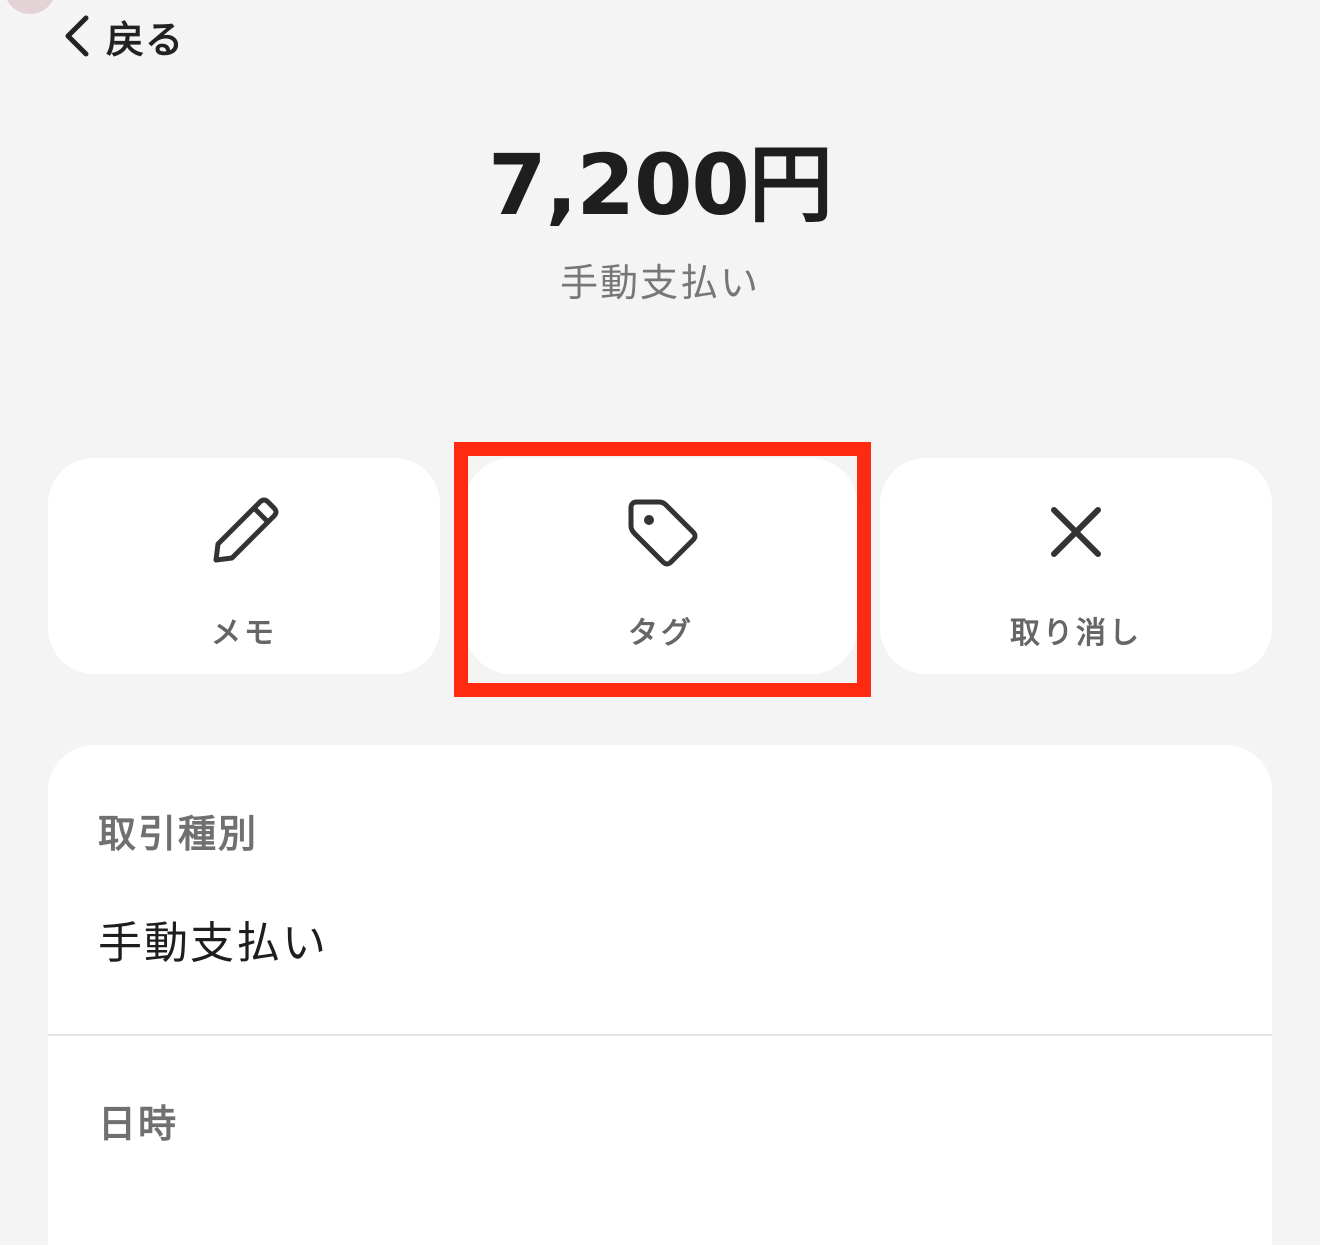  Describe the element at coordinates (660, 185) in the screenshot. I see `transaction-amount: 7,200円` at that location.